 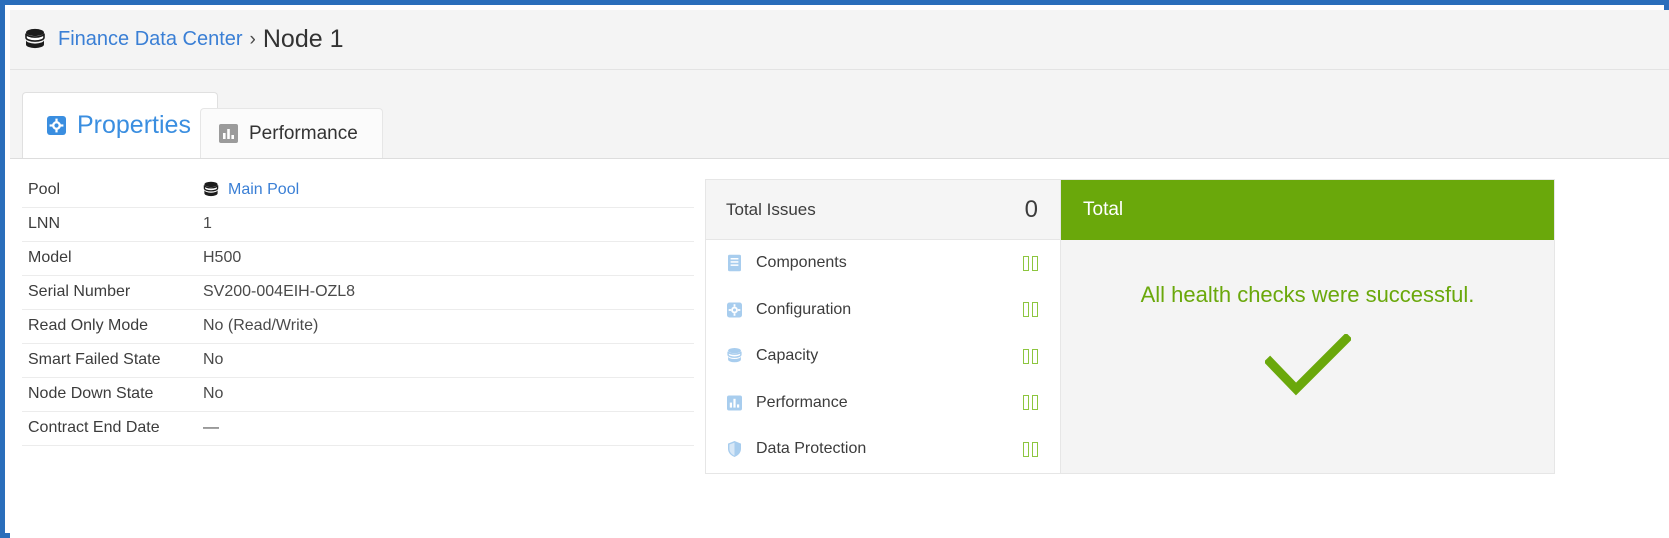 I want to click on total-issues-count: 0, so click(x=1031, y=209).